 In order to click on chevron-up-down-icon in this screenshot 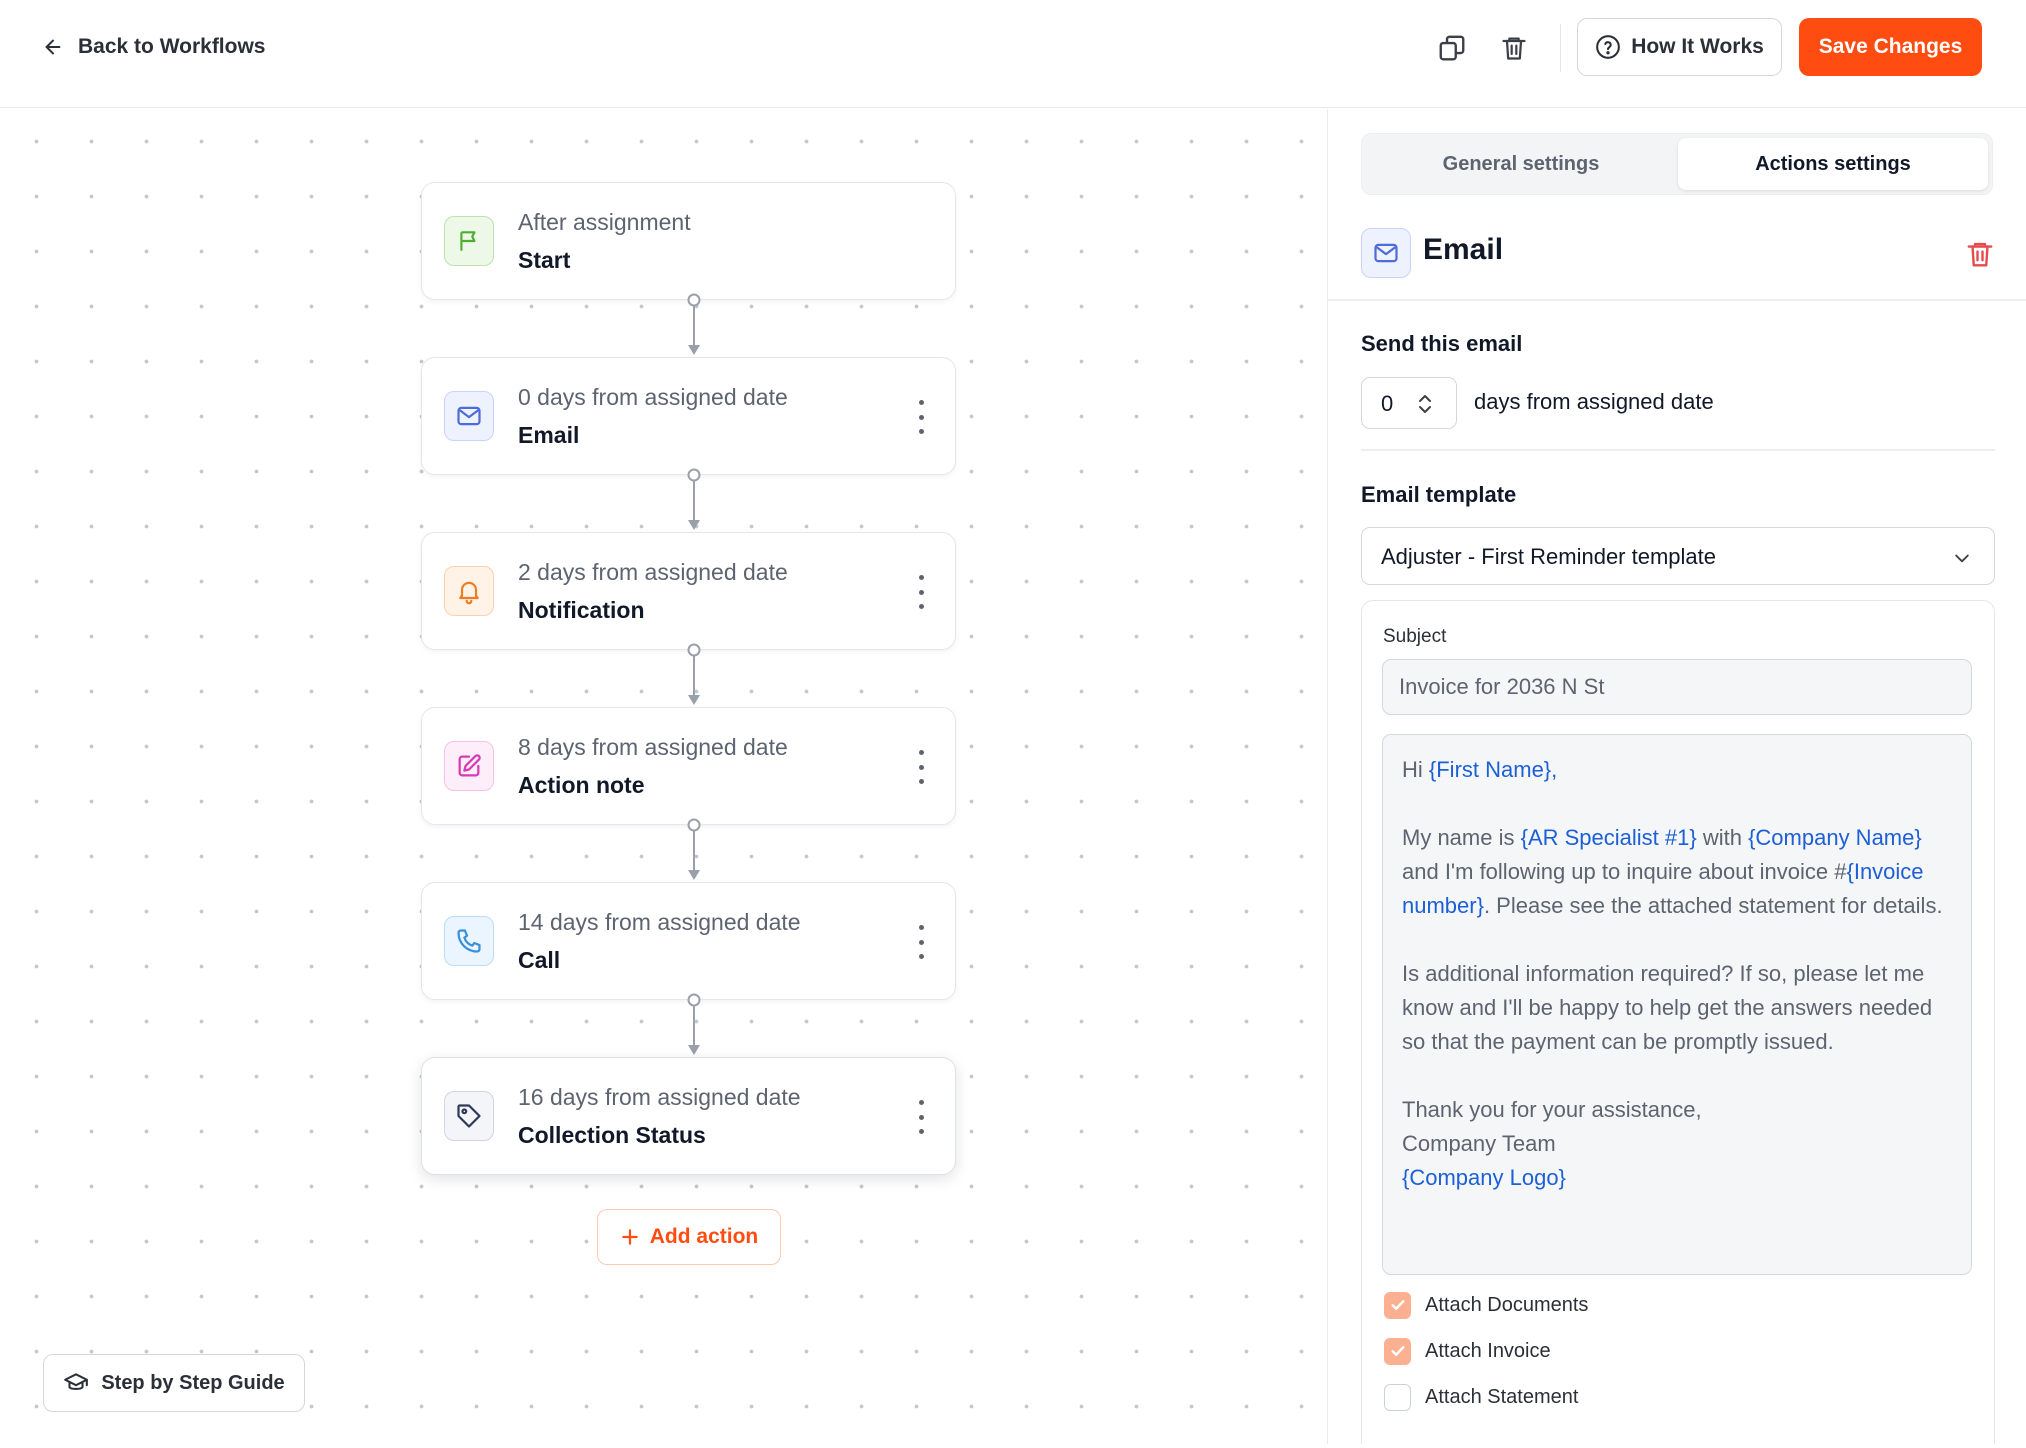, I will do `click(1425, 404)`.